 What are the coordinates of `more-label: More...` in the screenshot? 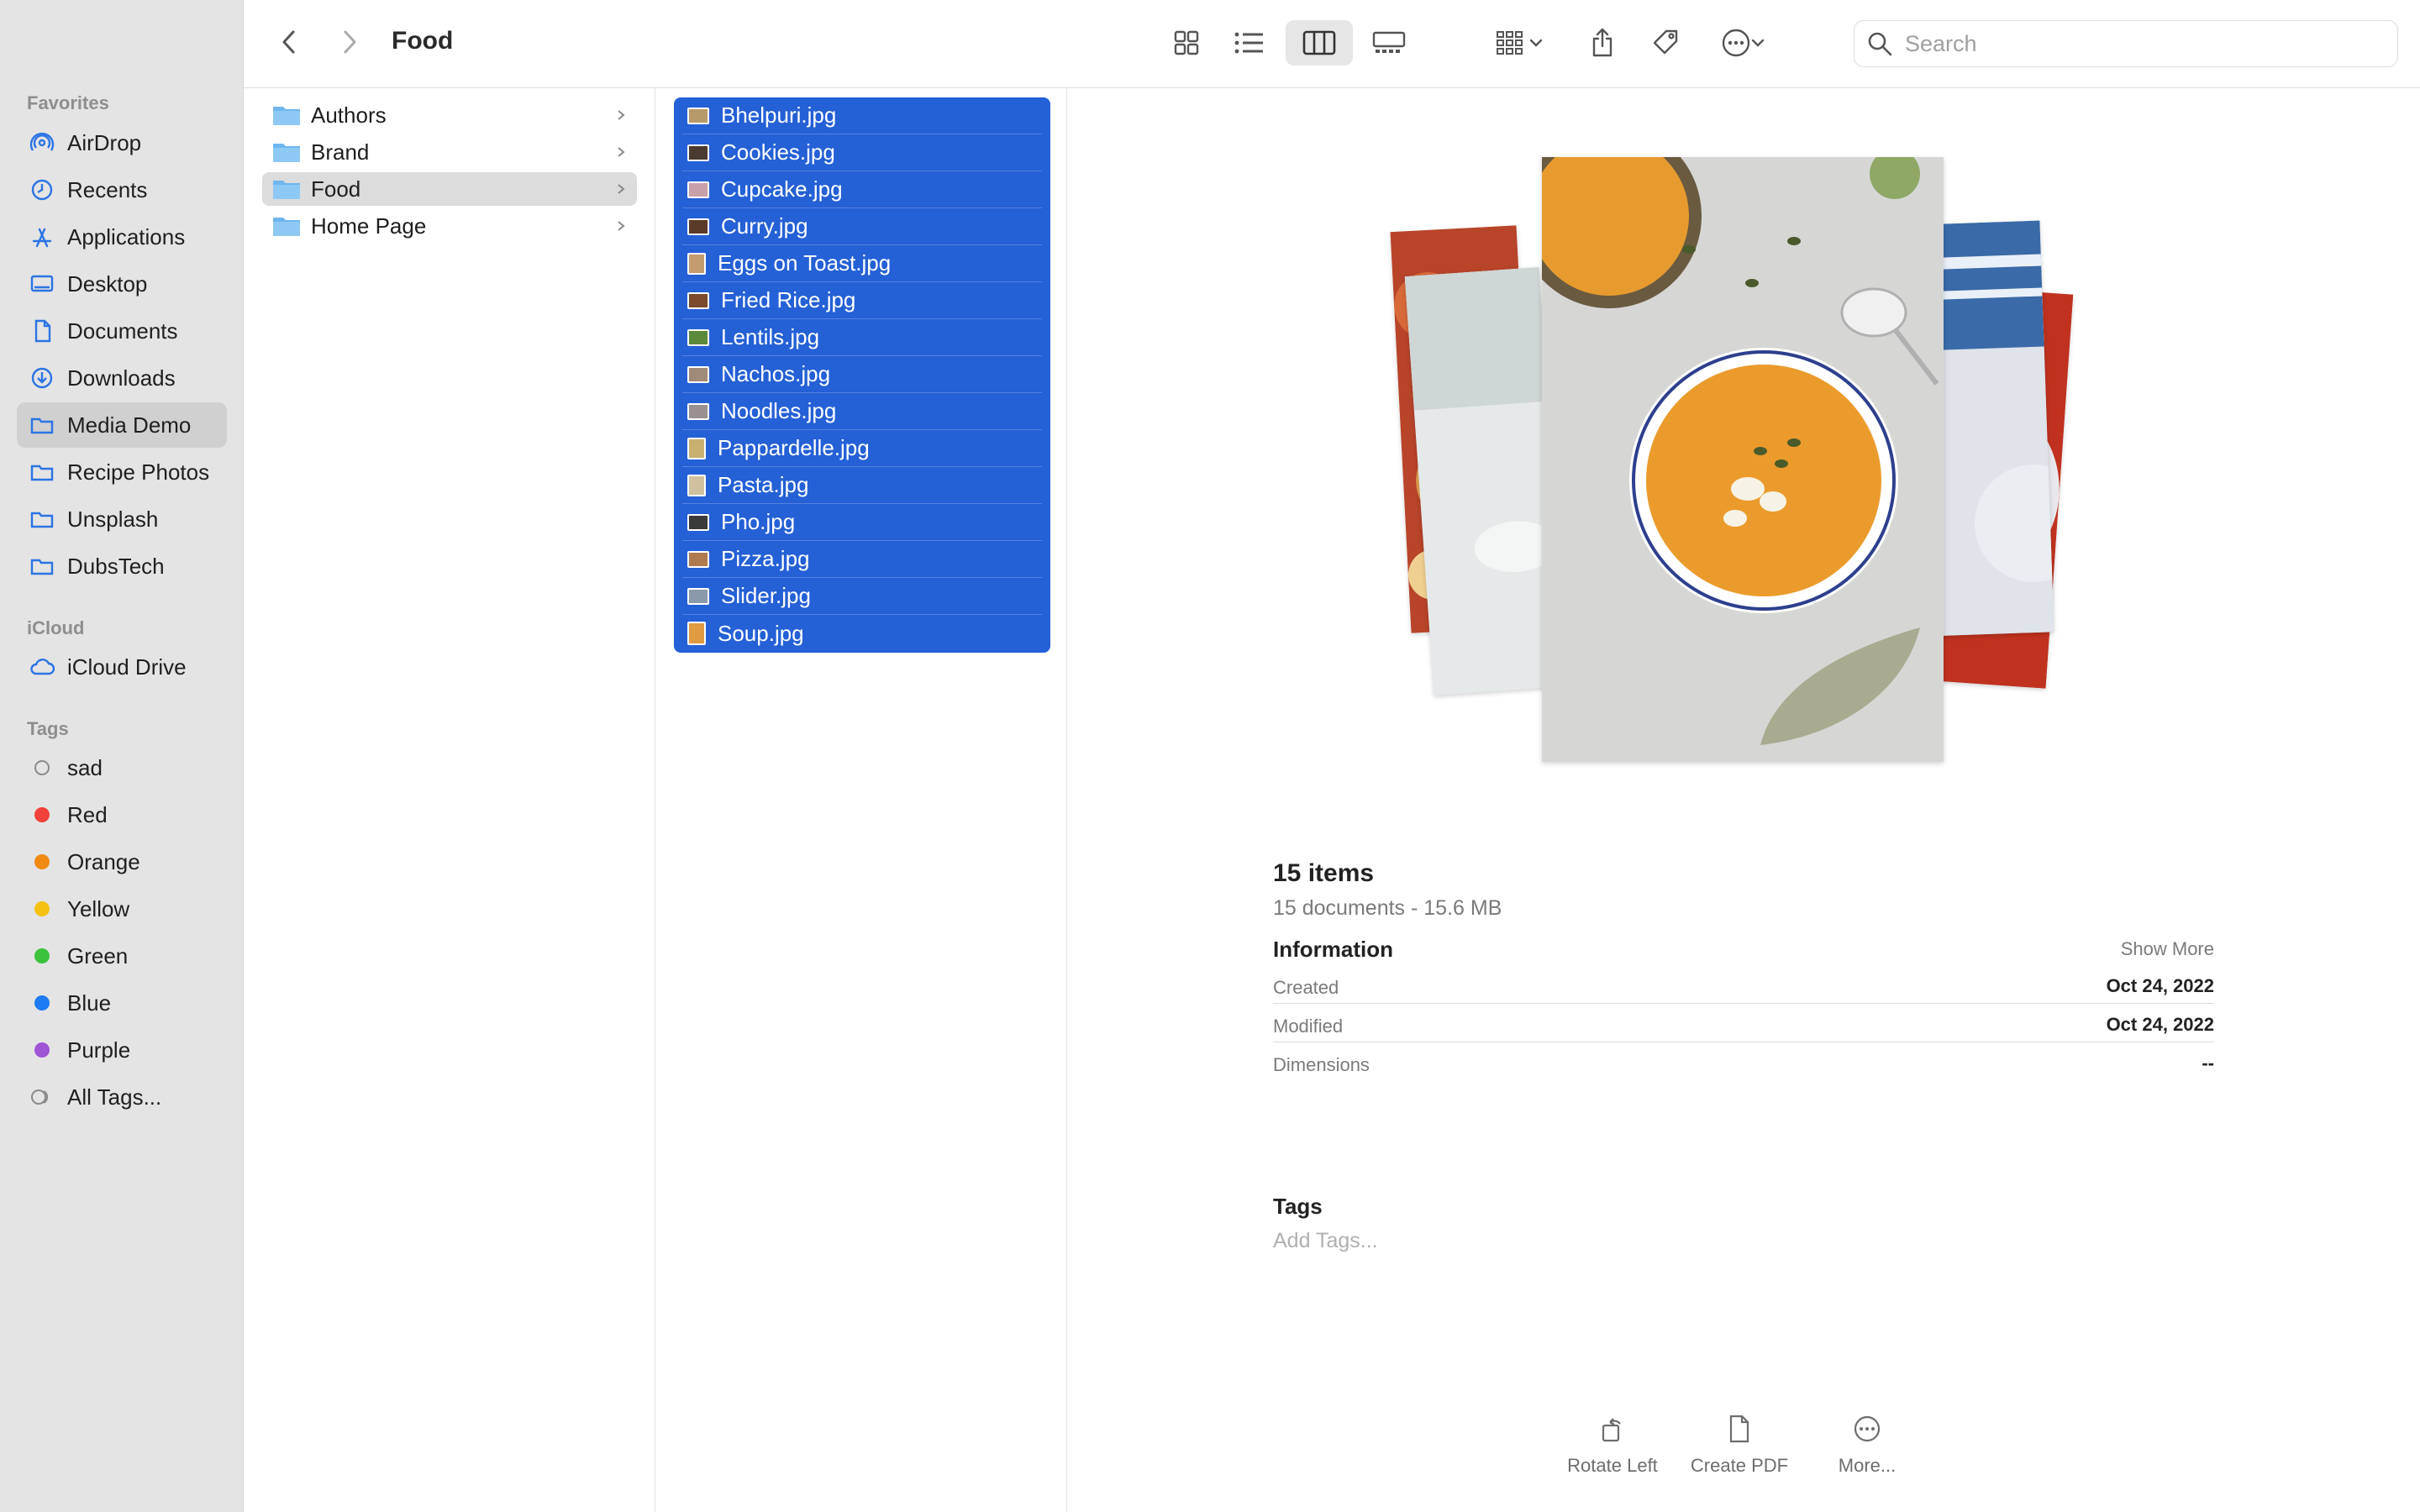 It's located at (1867, 1465).